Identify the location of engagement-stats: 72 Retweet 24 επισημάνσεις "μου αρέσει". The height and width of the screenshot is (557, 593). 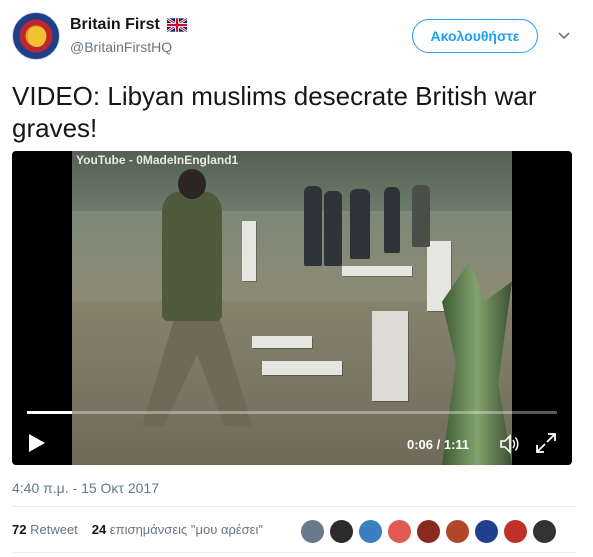
(137, 529).